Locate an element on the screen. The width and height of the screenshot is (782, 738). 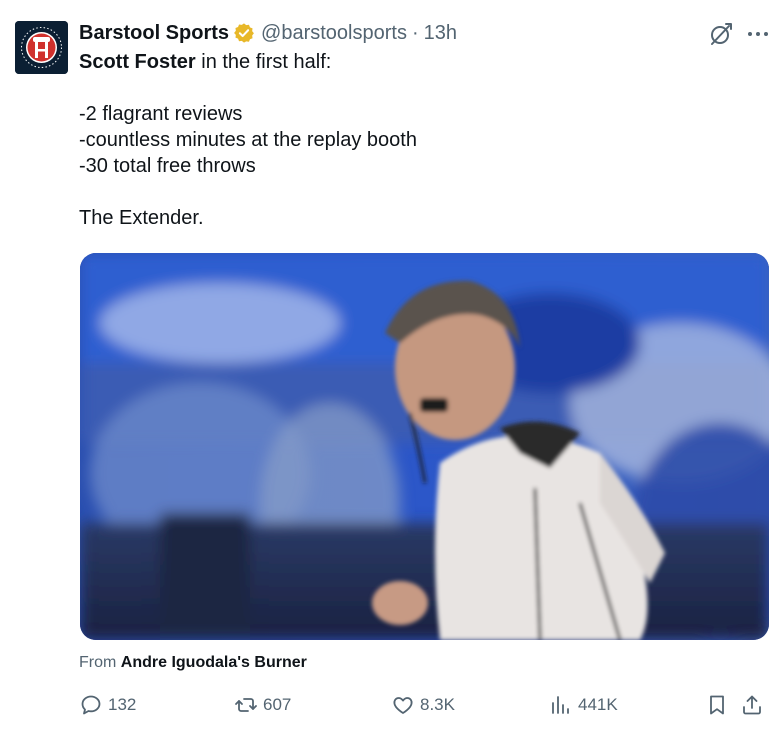
timestamp: 13h is located at coordinates (440, 33).